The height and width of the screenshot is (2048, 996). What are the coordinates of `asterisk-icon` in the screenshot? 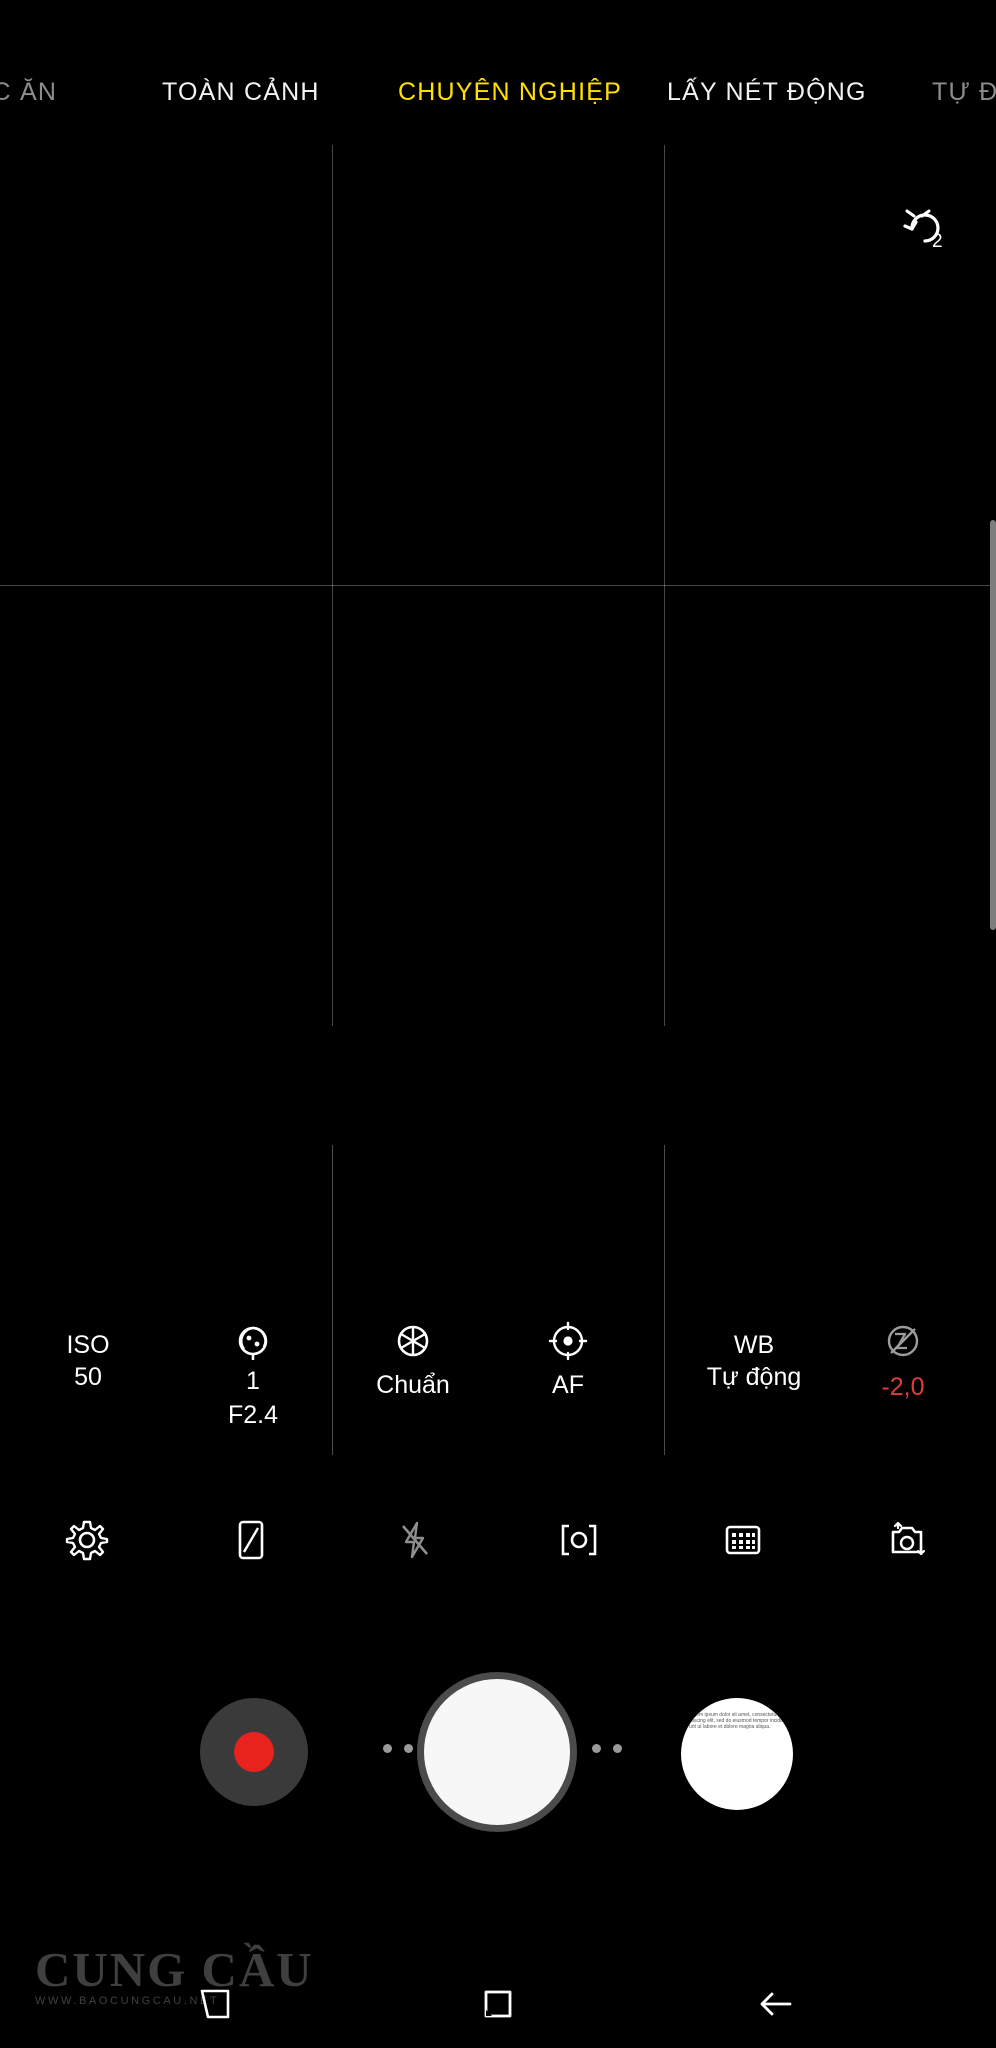 It's located at (413, 1341).